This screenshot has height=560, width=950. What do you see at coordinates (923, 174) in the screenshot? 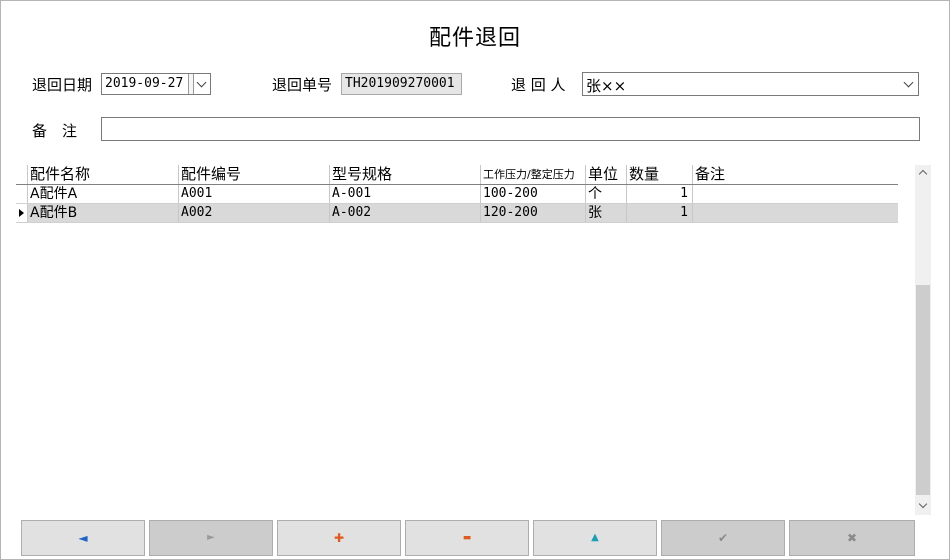
I see `scroll-up-icon` at bounding box center [923, 174].